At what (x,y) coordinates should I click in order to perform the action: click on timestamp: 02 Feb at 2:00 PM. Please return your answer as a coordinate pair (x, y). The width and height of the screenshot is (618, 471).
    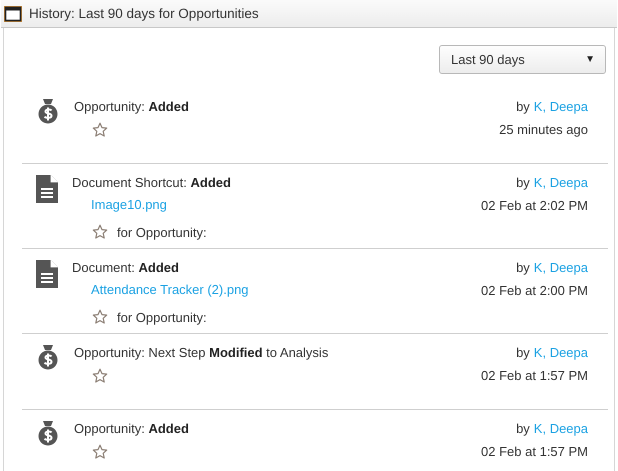
    Looking at the image, I should click on (534, 291).